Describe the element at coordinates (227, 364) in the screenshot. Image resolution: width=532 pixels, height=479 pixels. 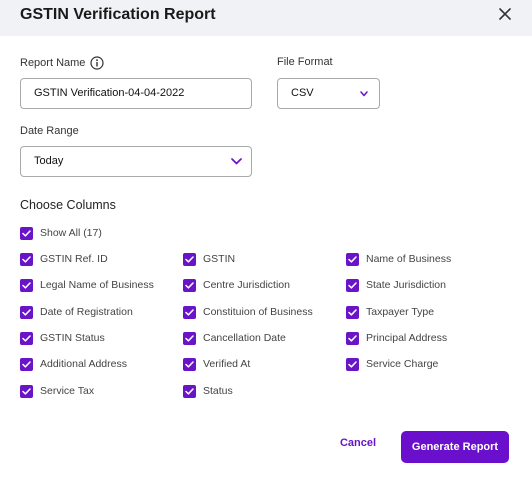
I see `checkbox-label: Verified At` at that location.